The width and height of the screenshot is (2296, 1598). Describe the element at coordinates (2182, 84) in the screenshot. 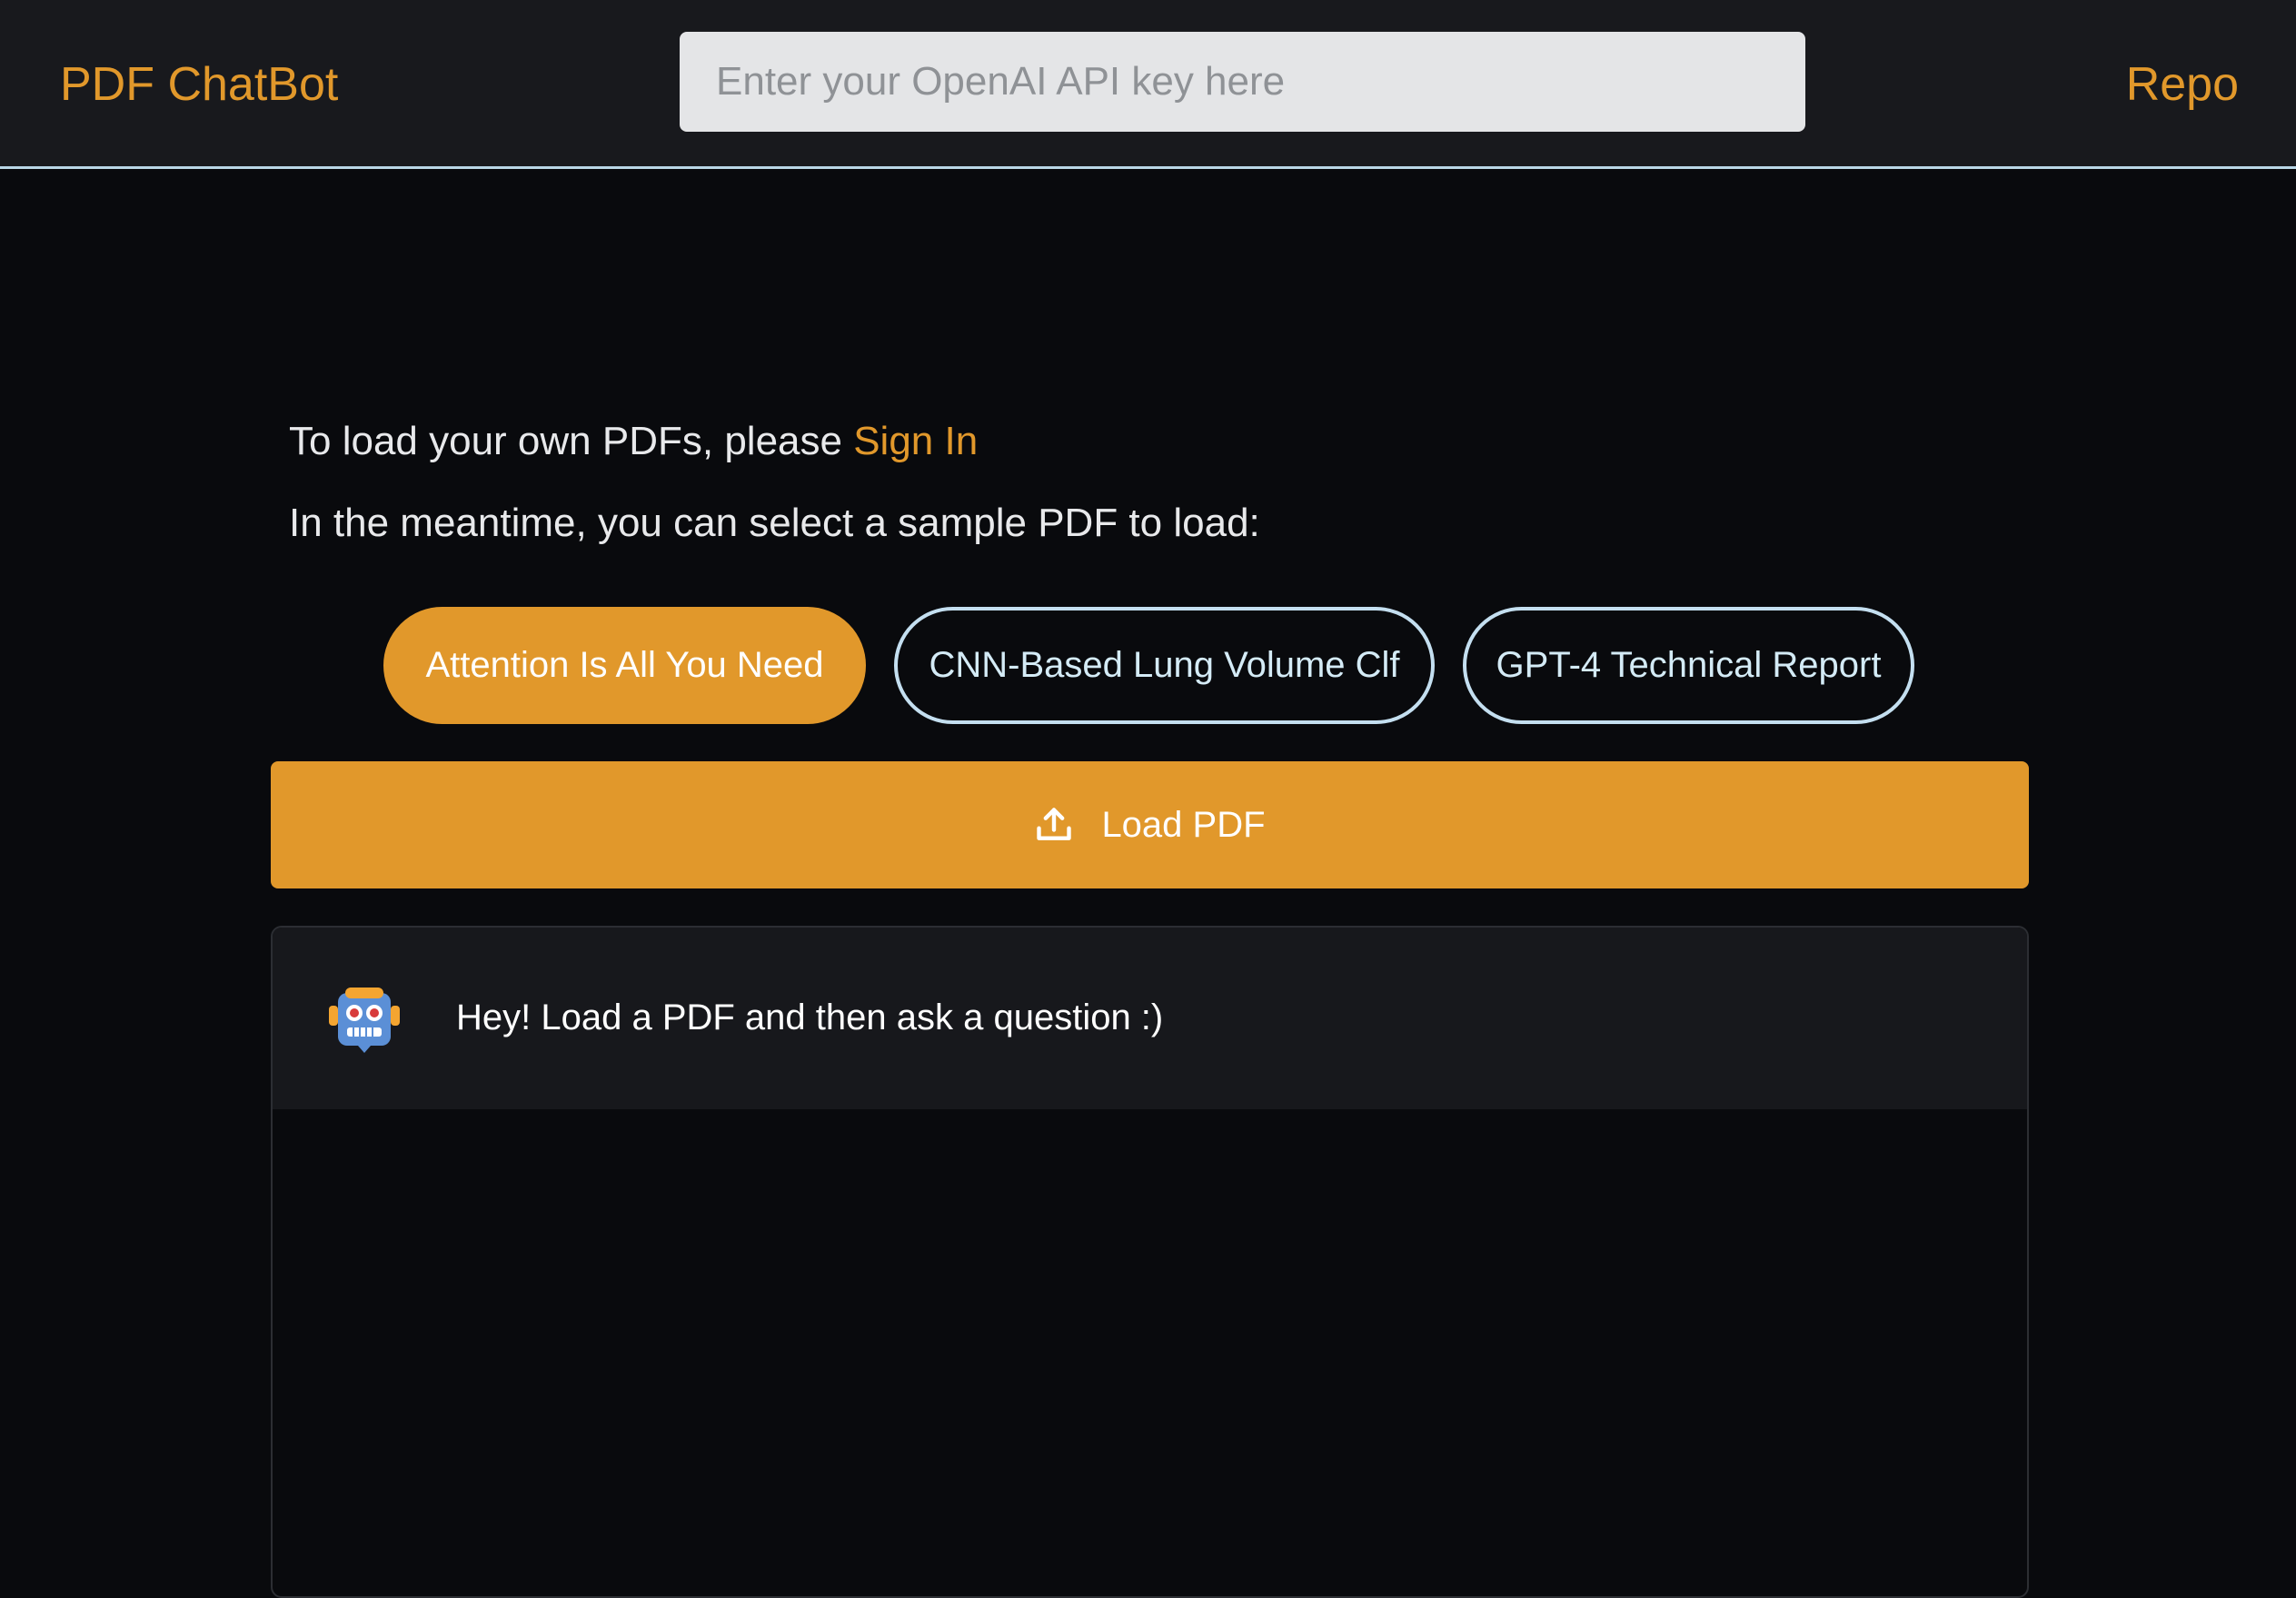

I see `repo-link: Repo` at that location.